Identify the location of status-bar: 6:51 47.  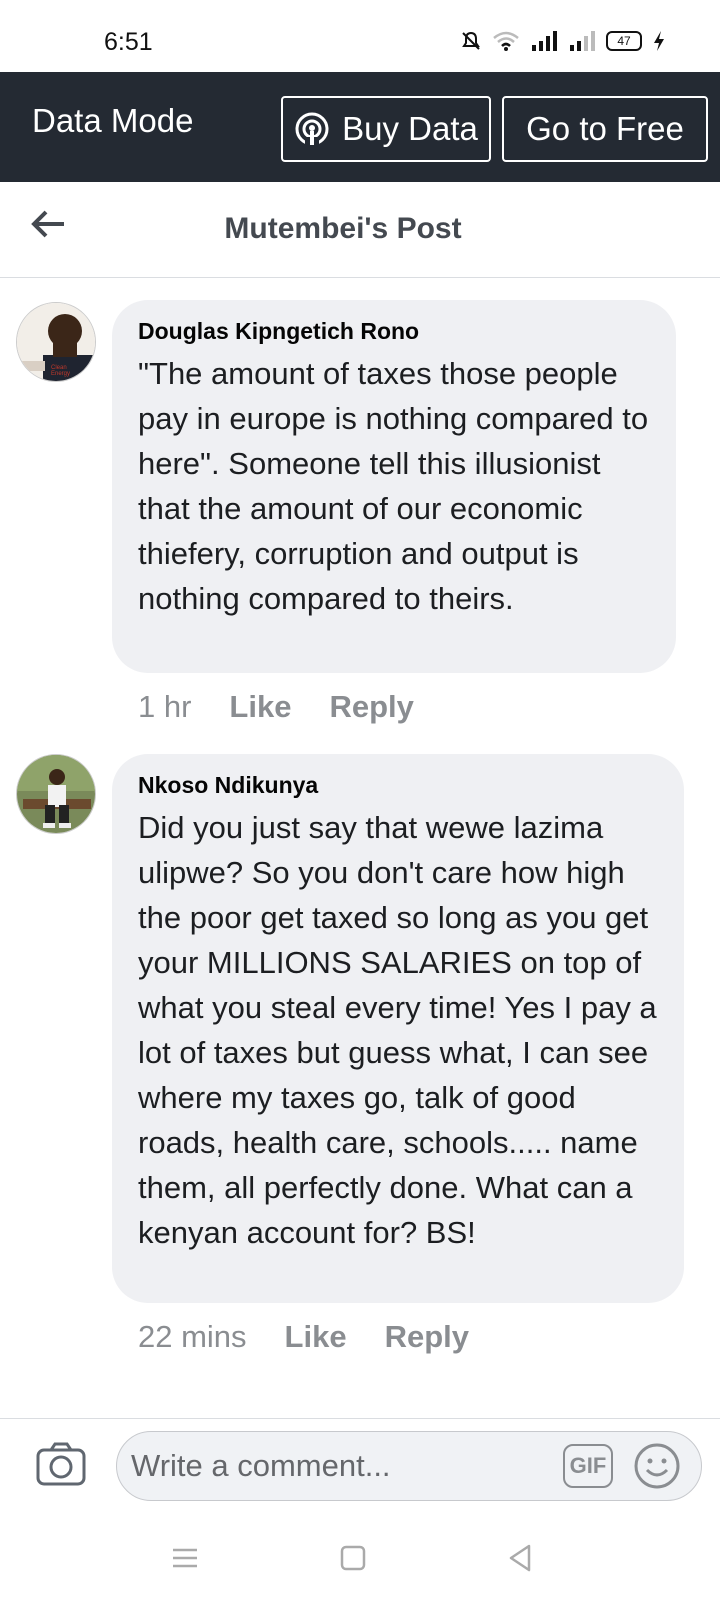
(360, 36).